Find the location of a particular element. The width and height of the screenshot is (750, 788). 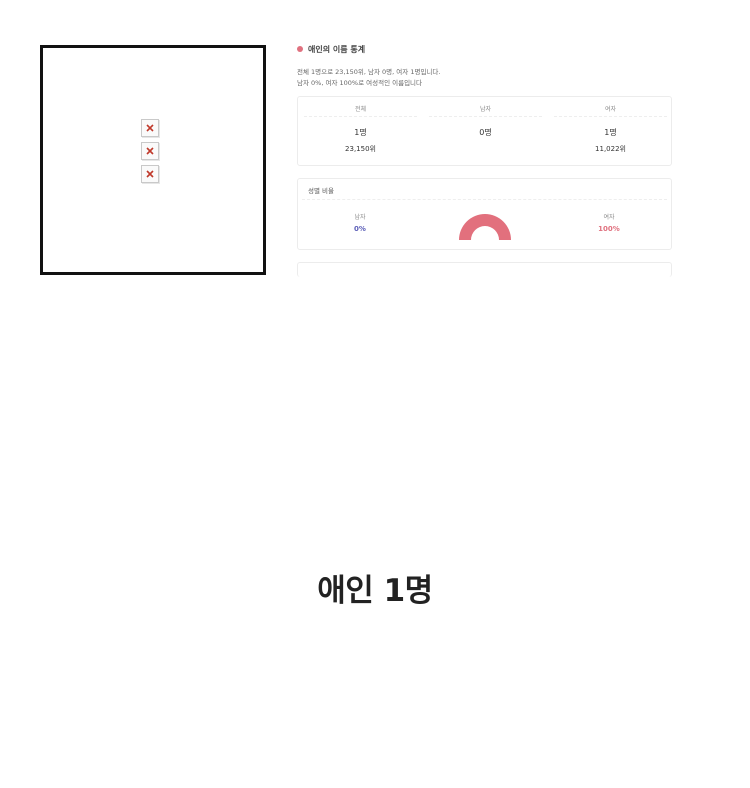

stats-heading: 애인의 이름 통계 is located at coordinates (484, 49).